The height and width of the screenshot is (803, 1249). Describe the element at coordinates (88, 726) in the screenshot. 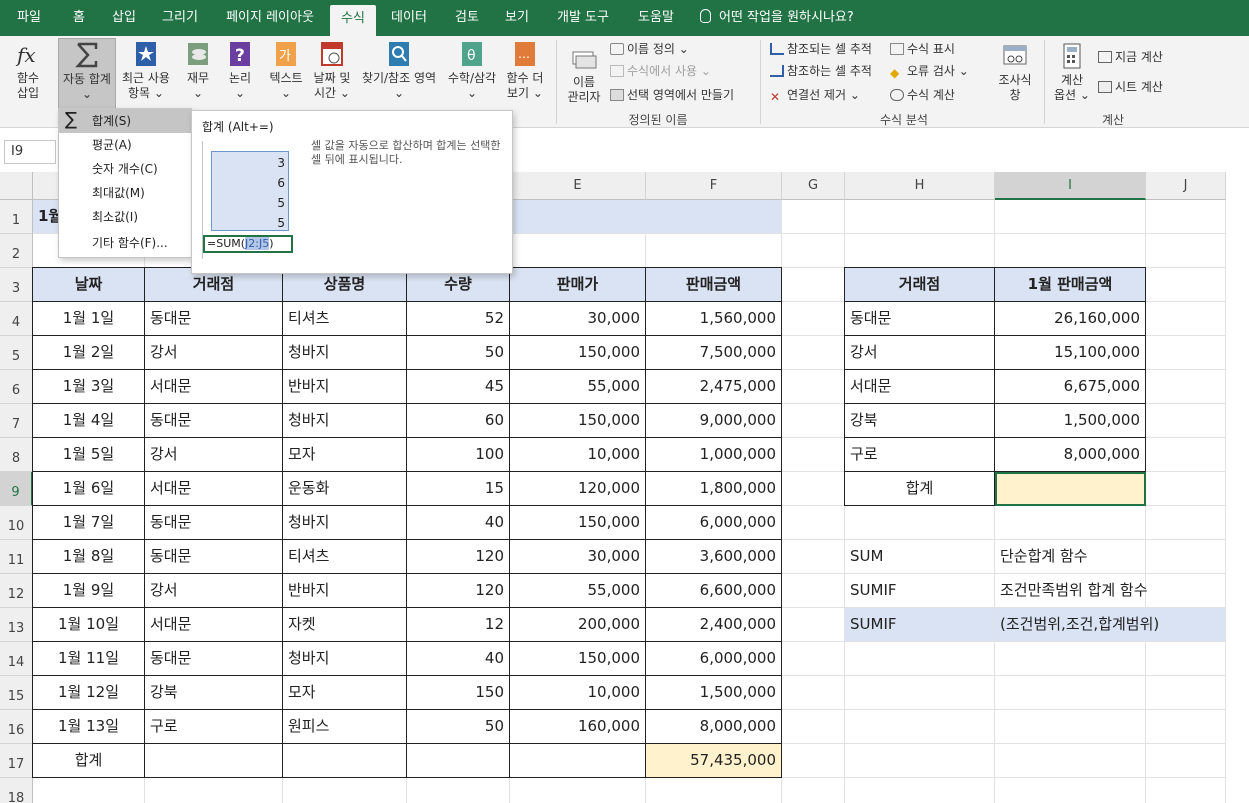

I see `table-cell: 1월 13일` at that location.